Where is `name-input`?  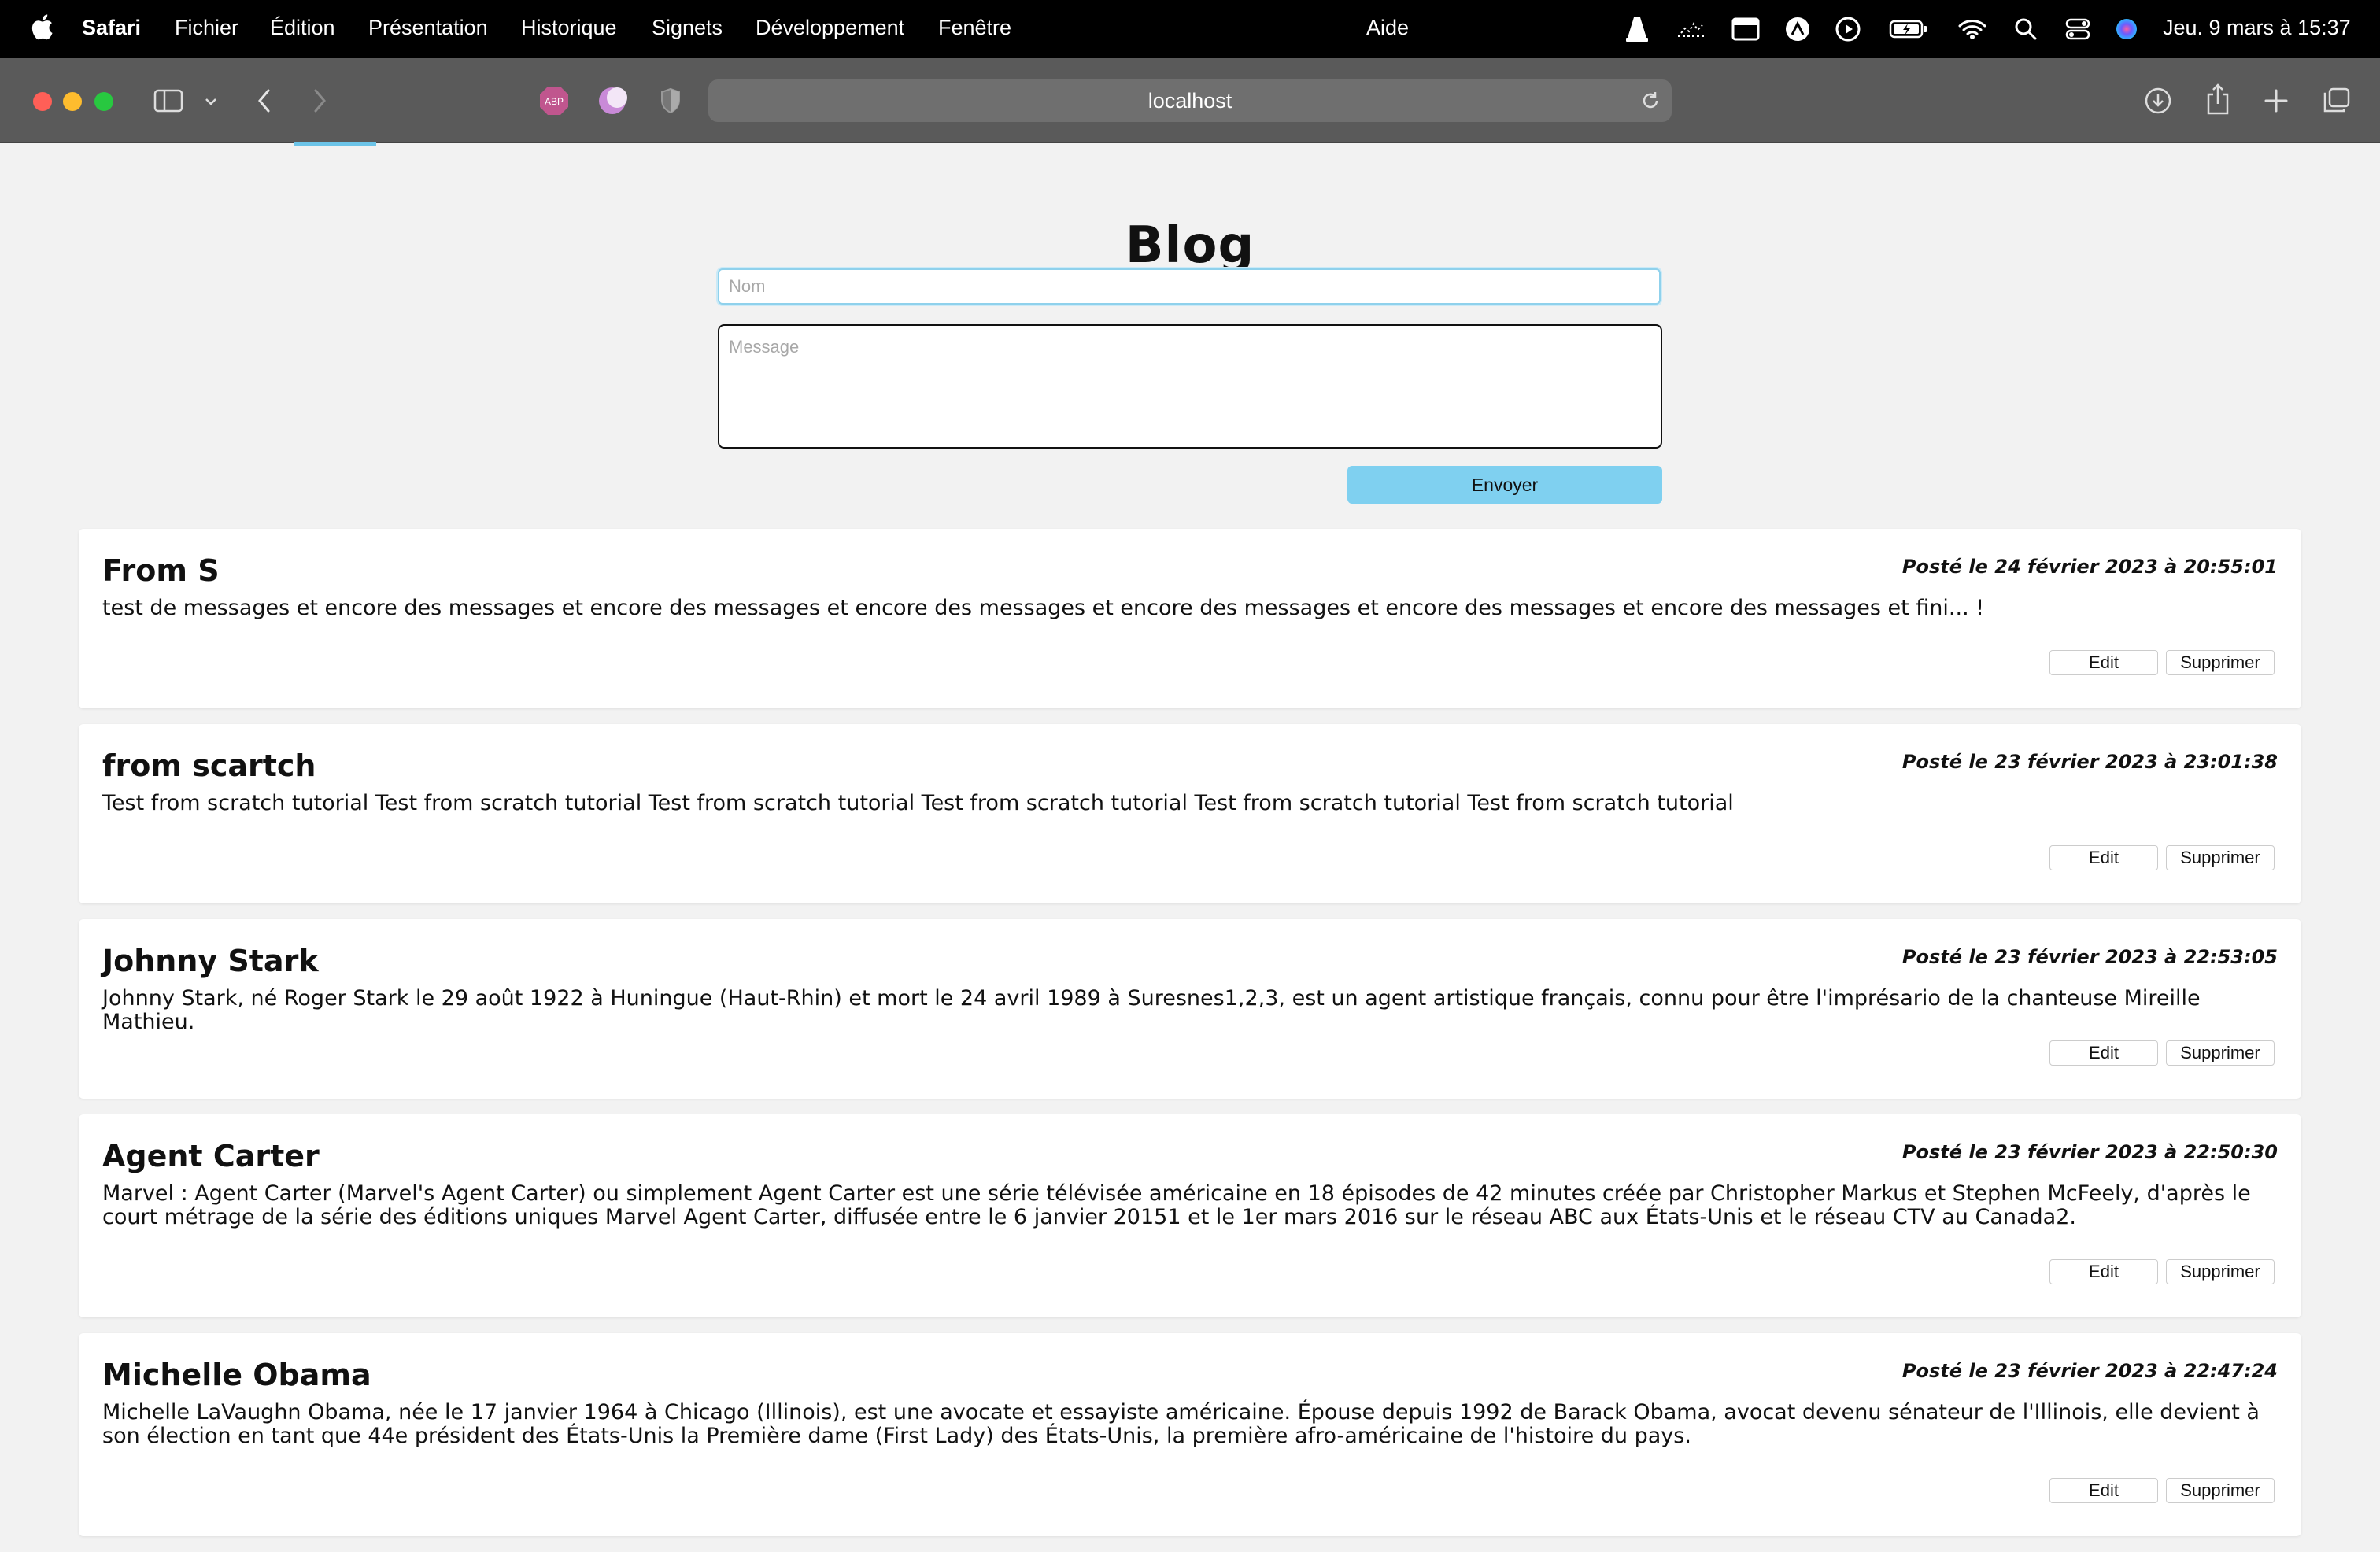
name-input is located at coordinates (1189, 286).